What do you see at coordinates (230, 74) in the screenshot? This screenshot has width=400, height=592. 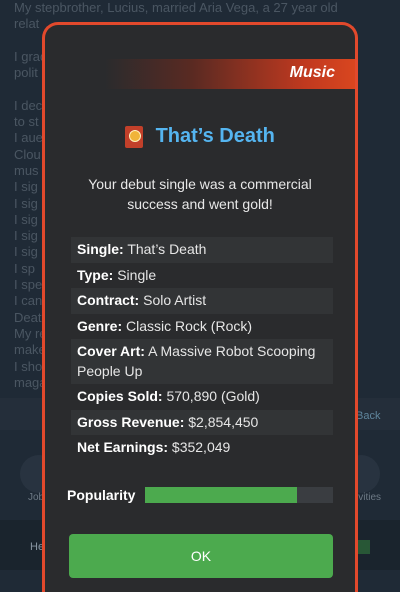 I see `category-banner: Music` at bounding box center [230, 74].